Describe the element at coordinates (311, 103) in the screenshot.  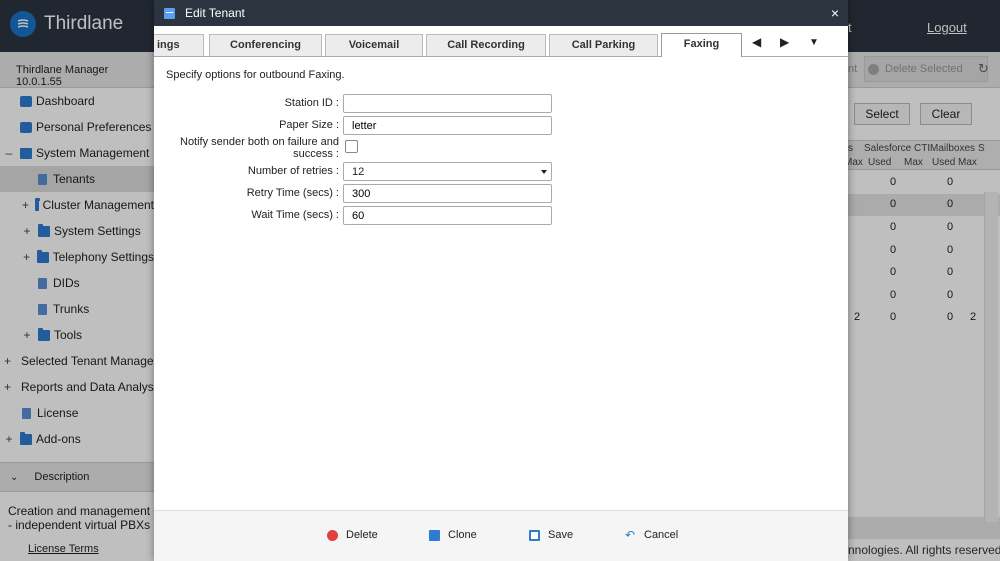
I see `station-id-label: Station ID :` at that location.